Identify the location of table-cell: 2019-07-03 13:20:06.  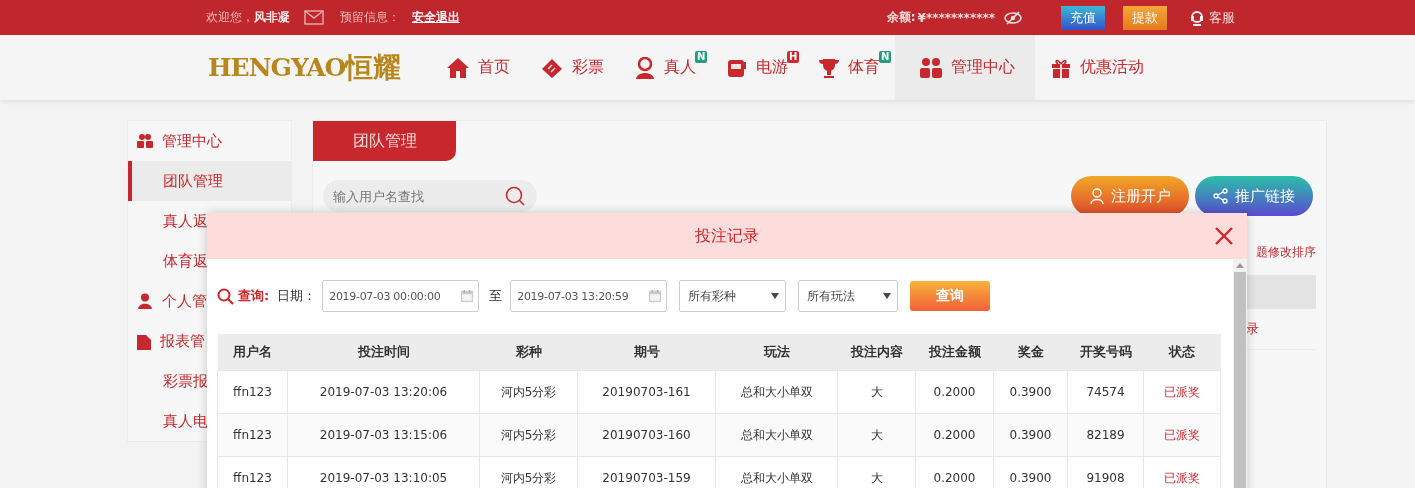
(383, 392).